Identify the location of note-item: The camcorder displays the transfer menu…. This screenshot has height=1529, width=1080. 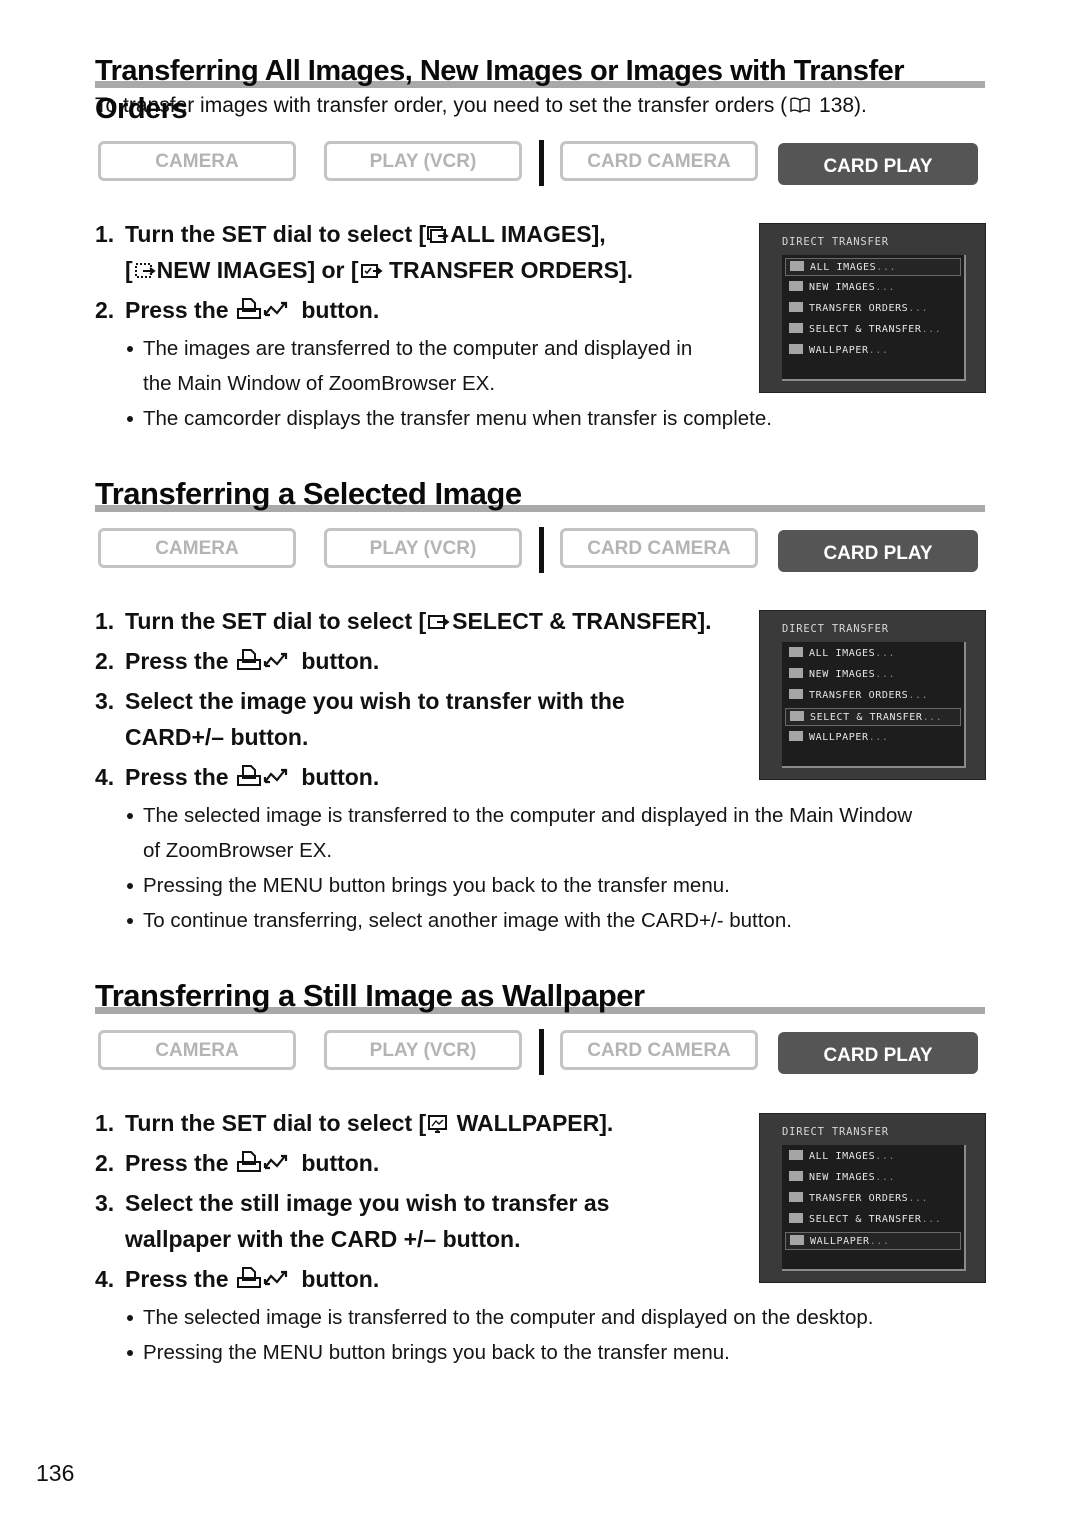
(448, 418).